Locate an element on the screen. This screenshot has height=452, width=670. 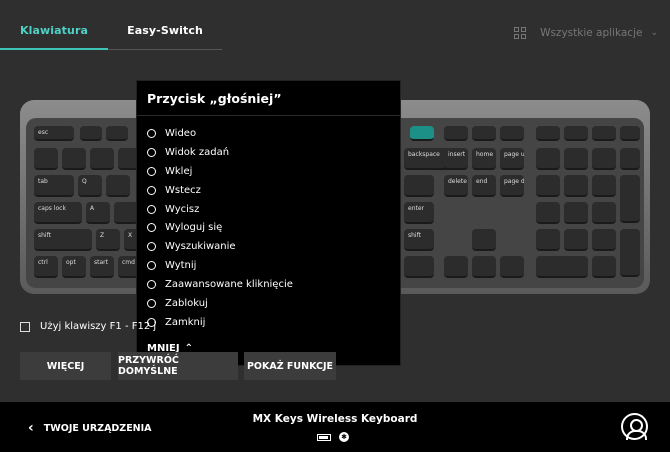
key-caps-lock: caps lock is located at coordinates (58, 213).